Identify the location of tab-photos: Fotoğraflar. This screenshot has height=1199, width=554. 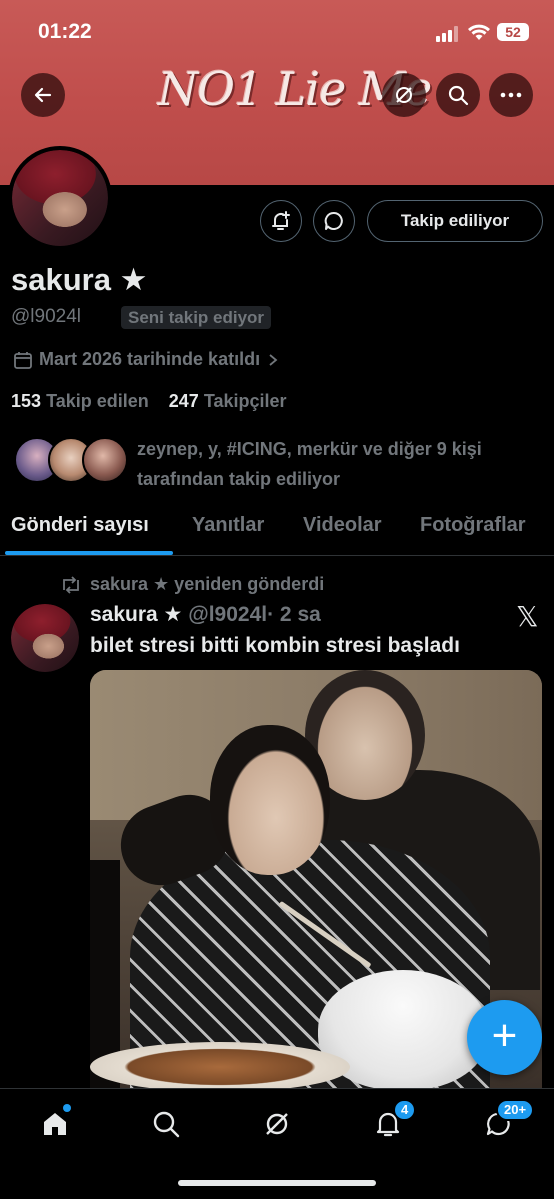
(473, 525).